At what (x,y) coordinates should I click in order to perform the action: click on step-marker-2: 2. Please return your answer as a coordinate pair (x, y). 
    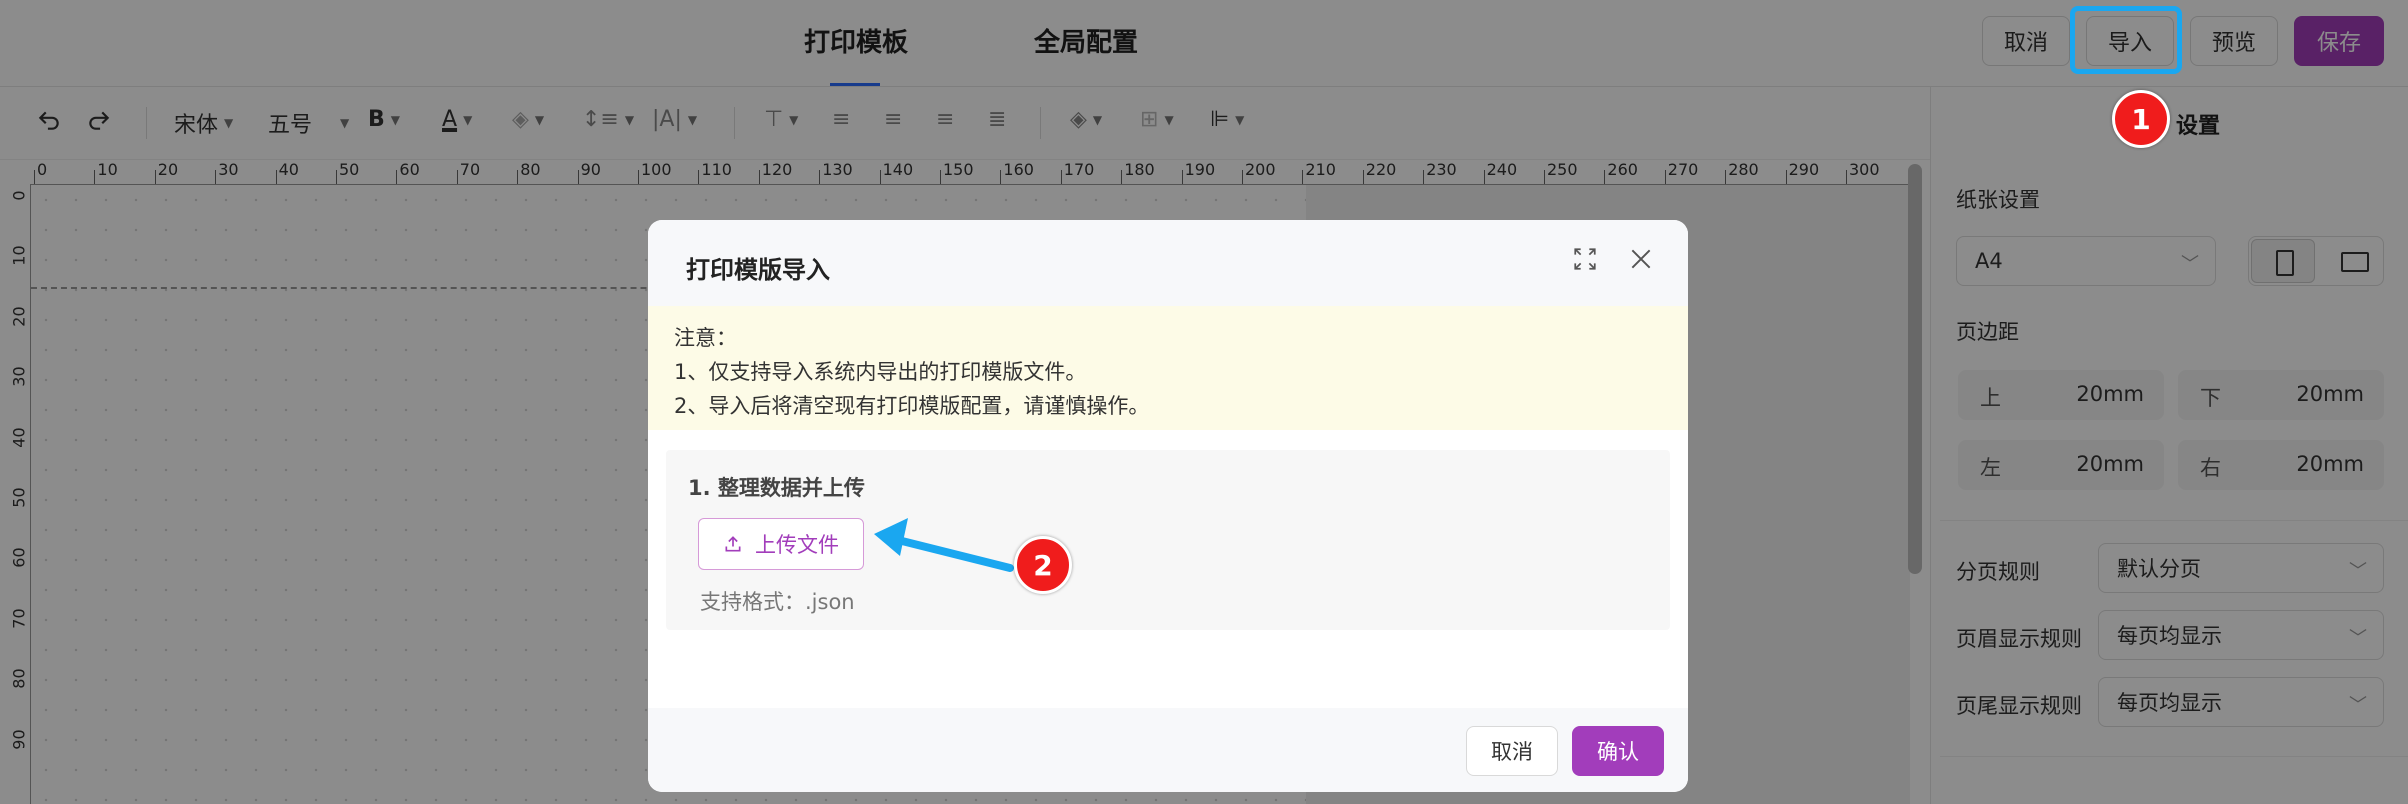
    Looking at the image, I should click on (1043, 565).